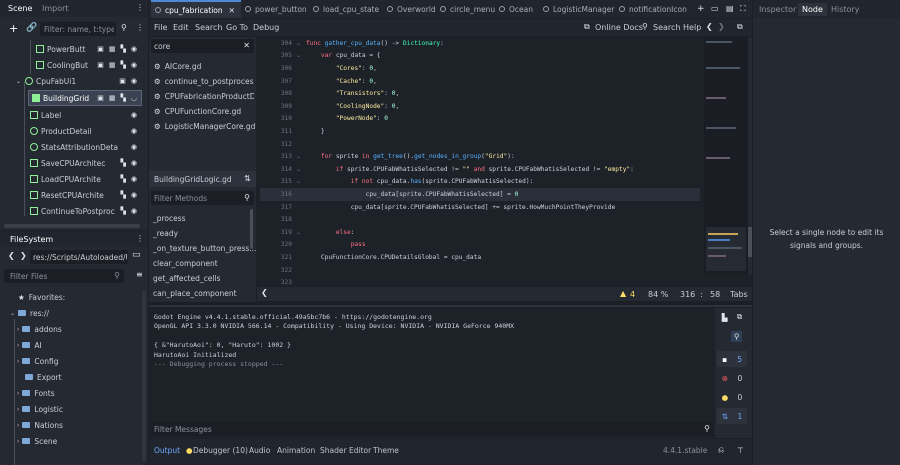 This screenshot has width=900, height=465. What do you see at coordinates (480, 119) in the screenshot?
I see `code-line: 310 "PowerNode": 0` at bounding box center [480, 119].